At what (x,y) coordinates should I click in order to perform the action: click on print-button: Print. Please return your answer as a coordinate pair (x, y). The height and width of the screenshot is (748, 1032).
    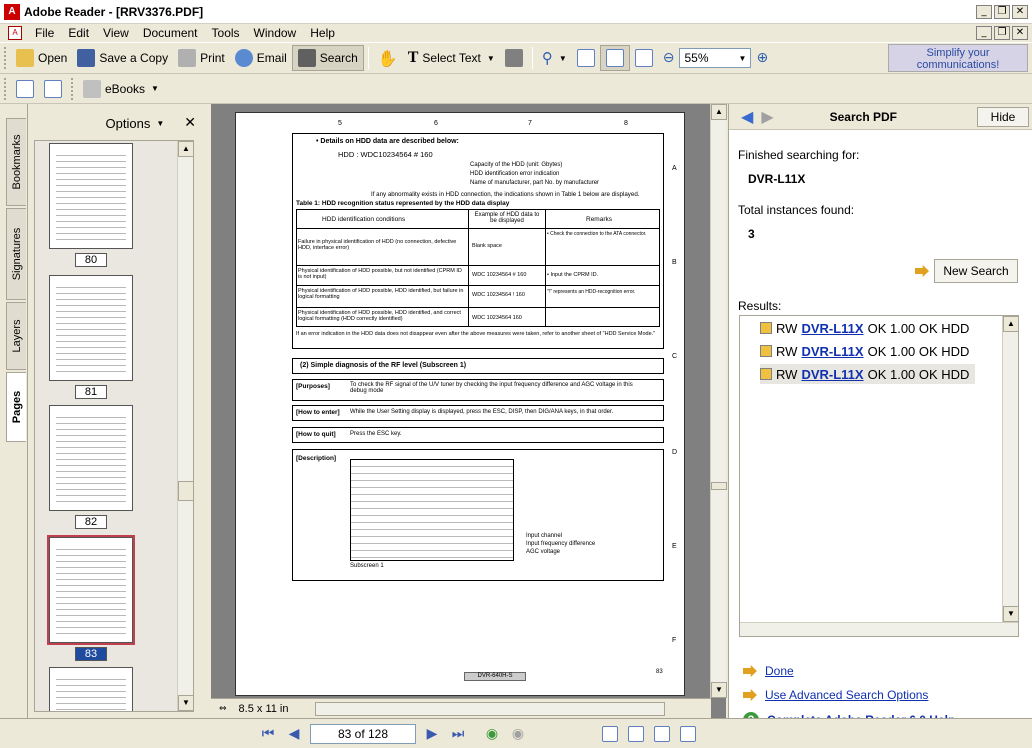
    Looking at the image, I should click on (201, 58).